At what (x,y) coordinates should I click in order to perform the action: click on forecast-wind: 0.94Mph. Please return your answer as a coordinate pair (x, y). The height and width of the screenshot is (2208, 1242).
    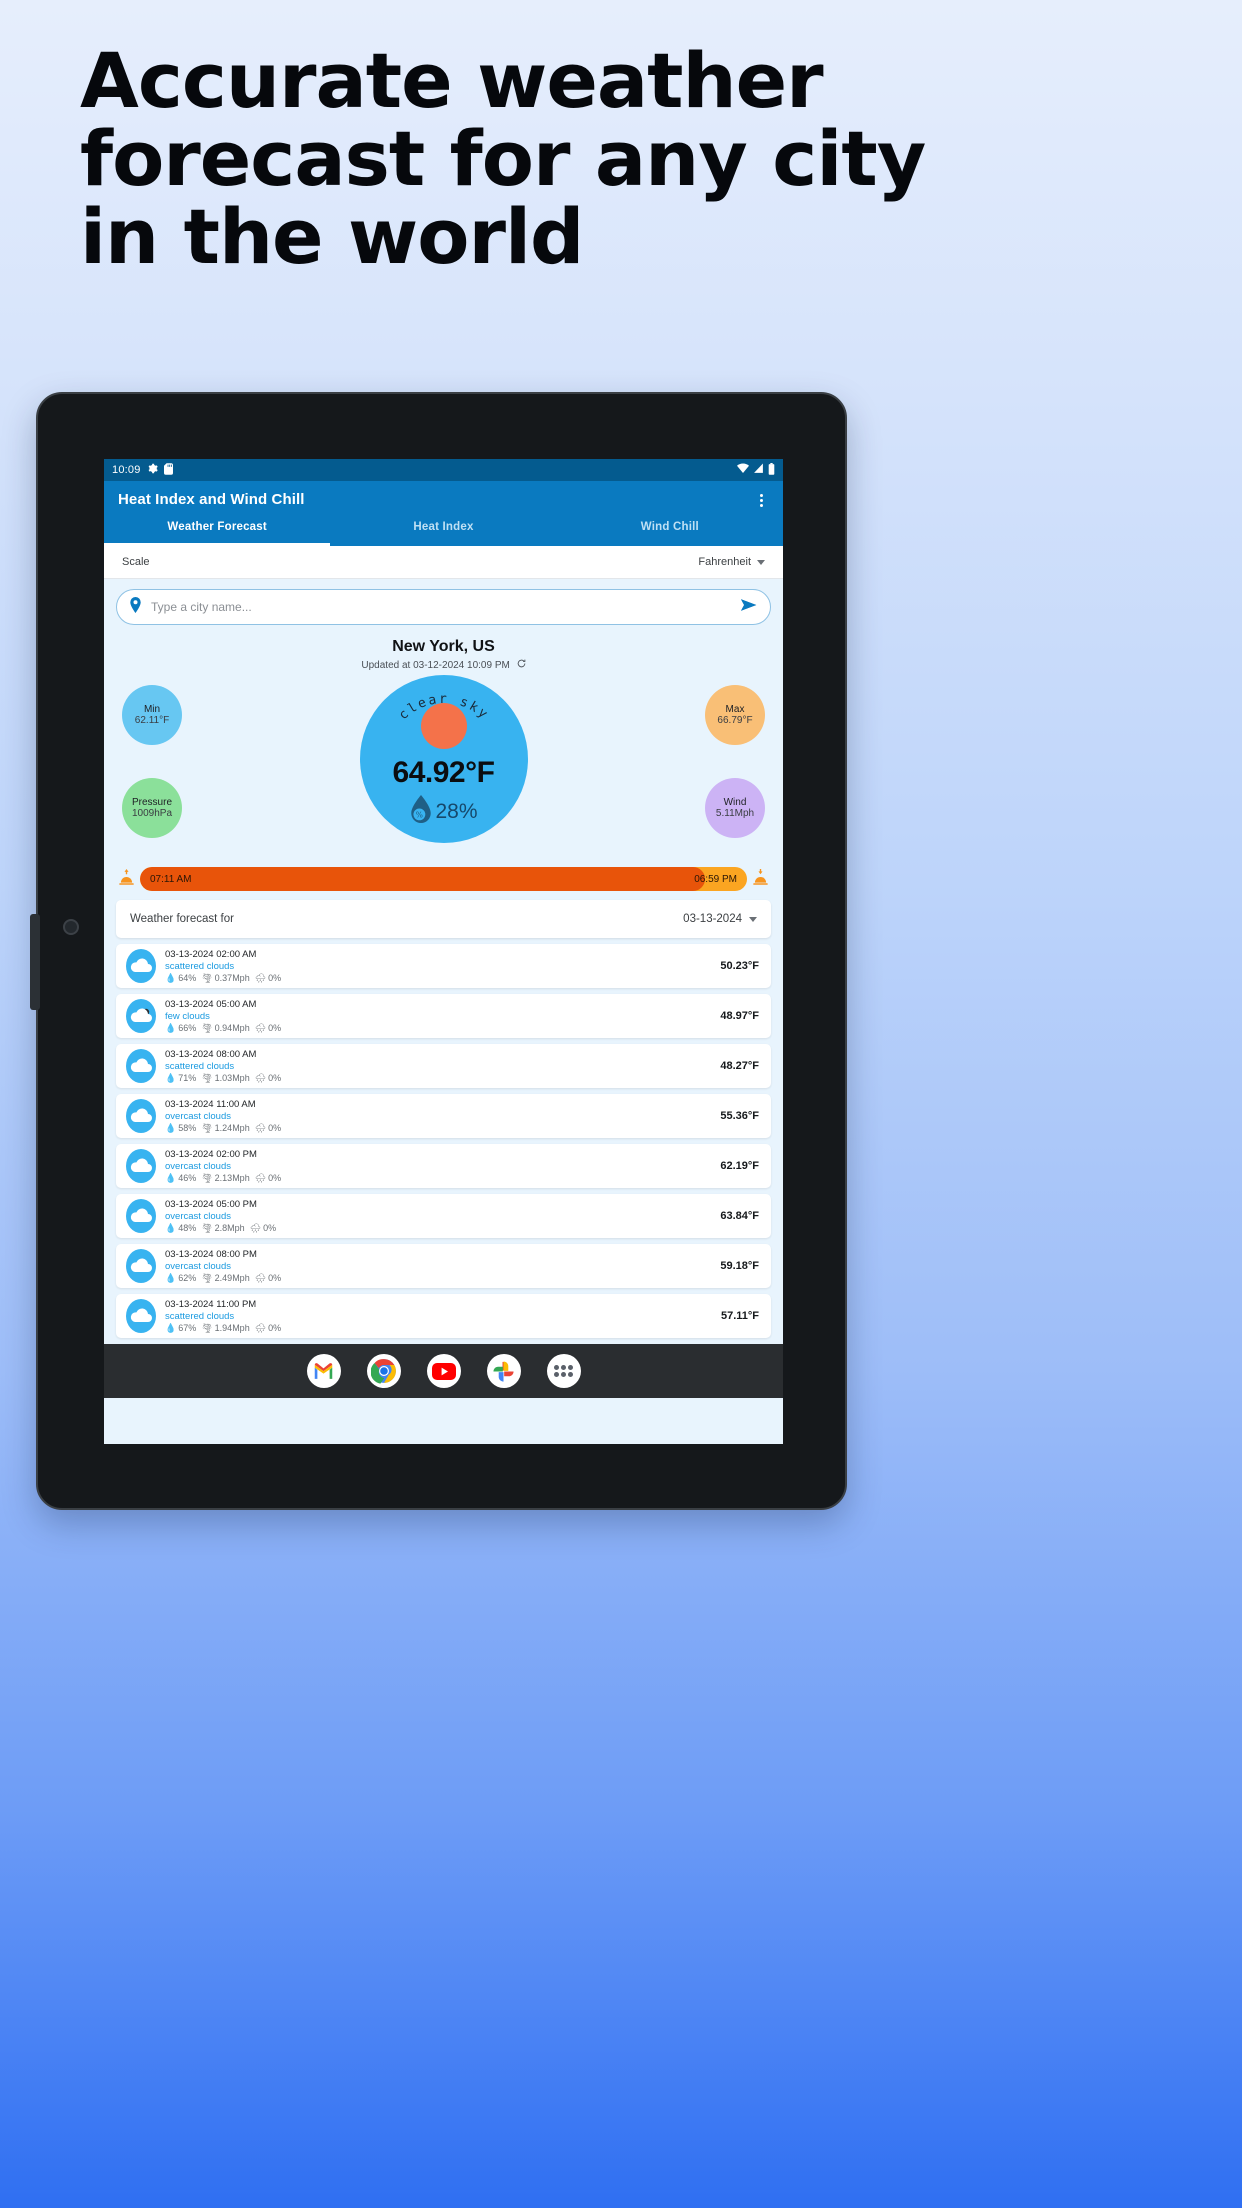
    Looking at the image, I should click on (232, 1028).